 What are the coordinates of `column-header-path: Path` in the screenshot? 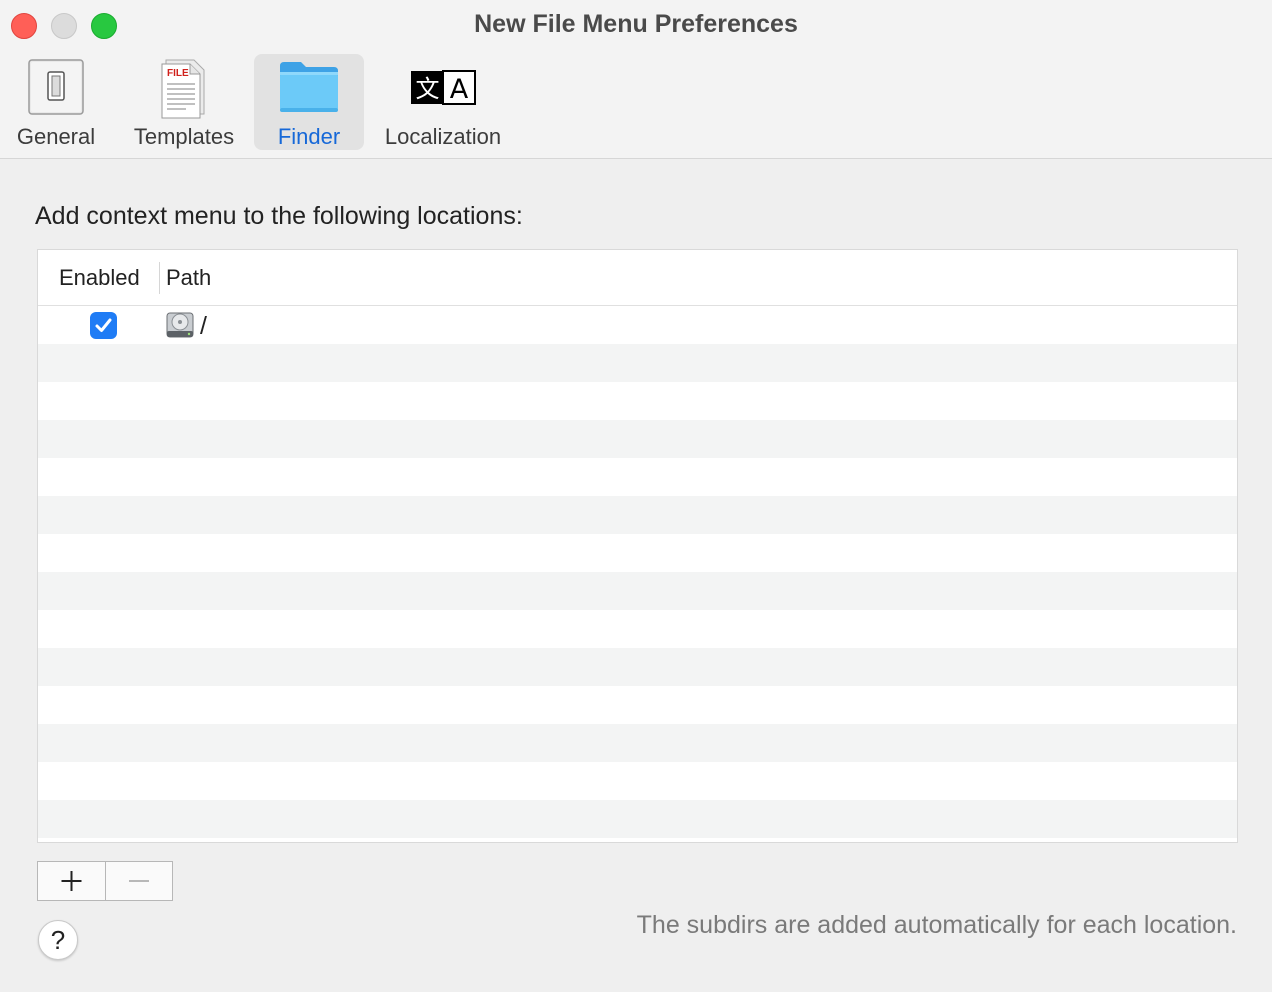 It's located at (188, 278).